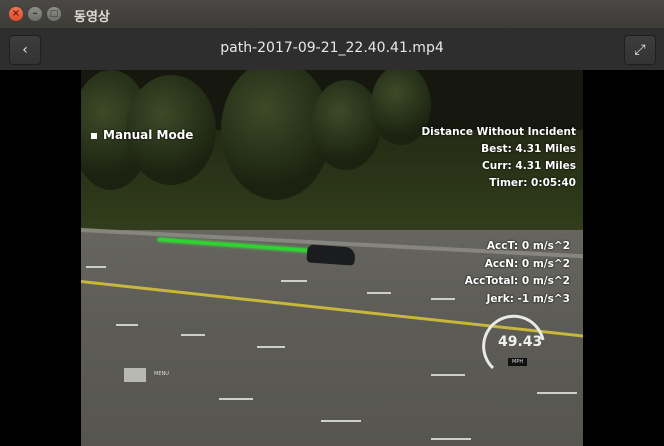  I want to click on tree, so click(346, 125).